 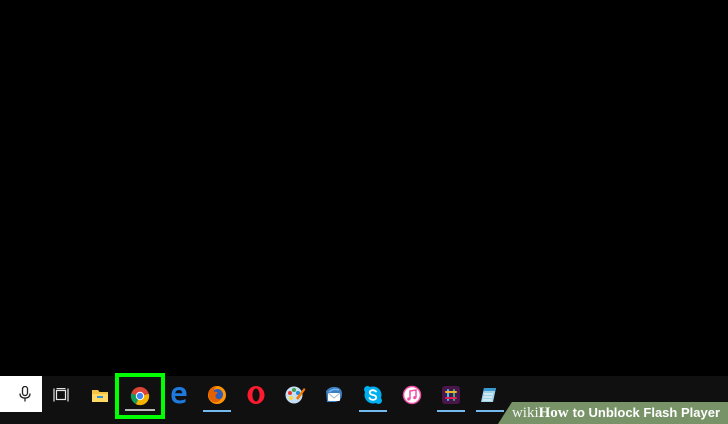 I want to click on taskbar-microsoft-edge, so click(x=179, y=395).